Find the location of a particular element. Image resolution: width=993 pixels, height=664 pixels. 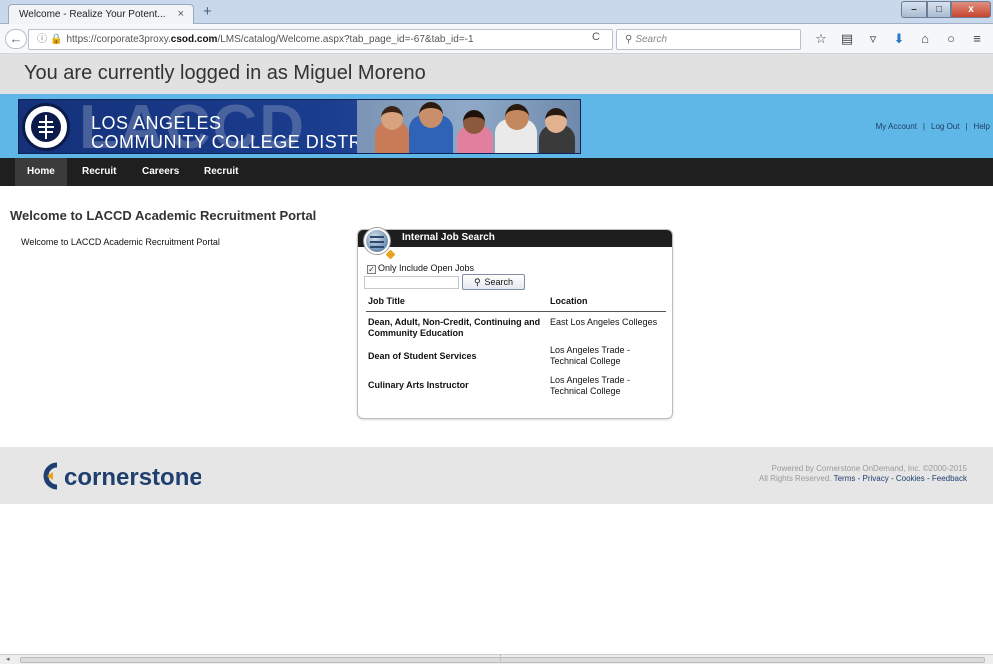

minimize-icon: – is located at coordinates (914, 9).